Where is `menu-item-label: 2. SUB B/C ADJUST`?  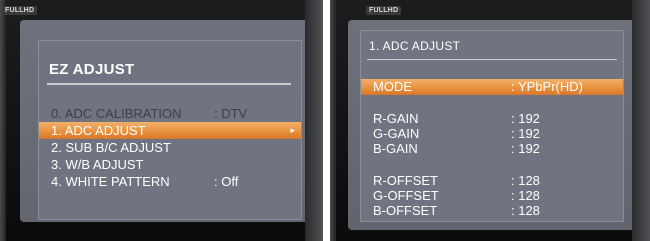
menu-item-label: 2. SUB B/C ADJUST is located at coordinates (111, 147).